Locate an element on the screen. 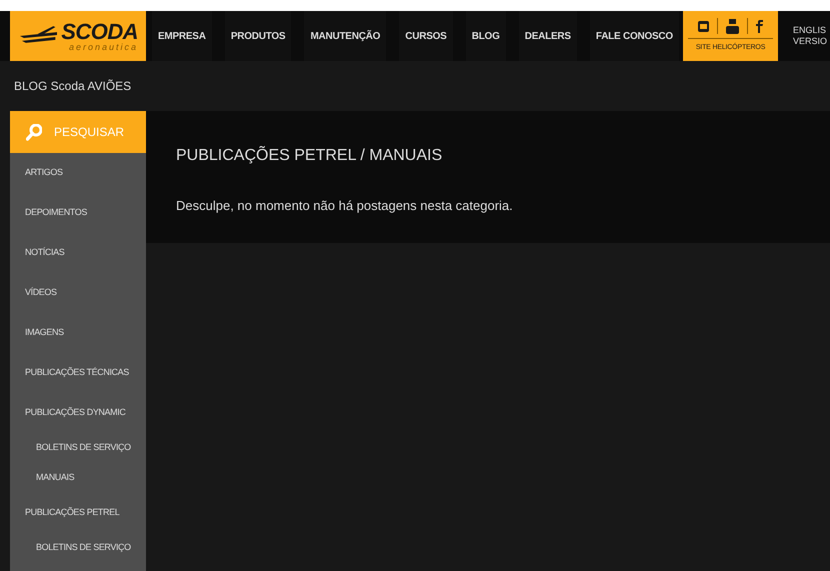 This screenshot has height=571, width=830. sidebar-item: VÍDEOS is located at coordinates (78, 293).